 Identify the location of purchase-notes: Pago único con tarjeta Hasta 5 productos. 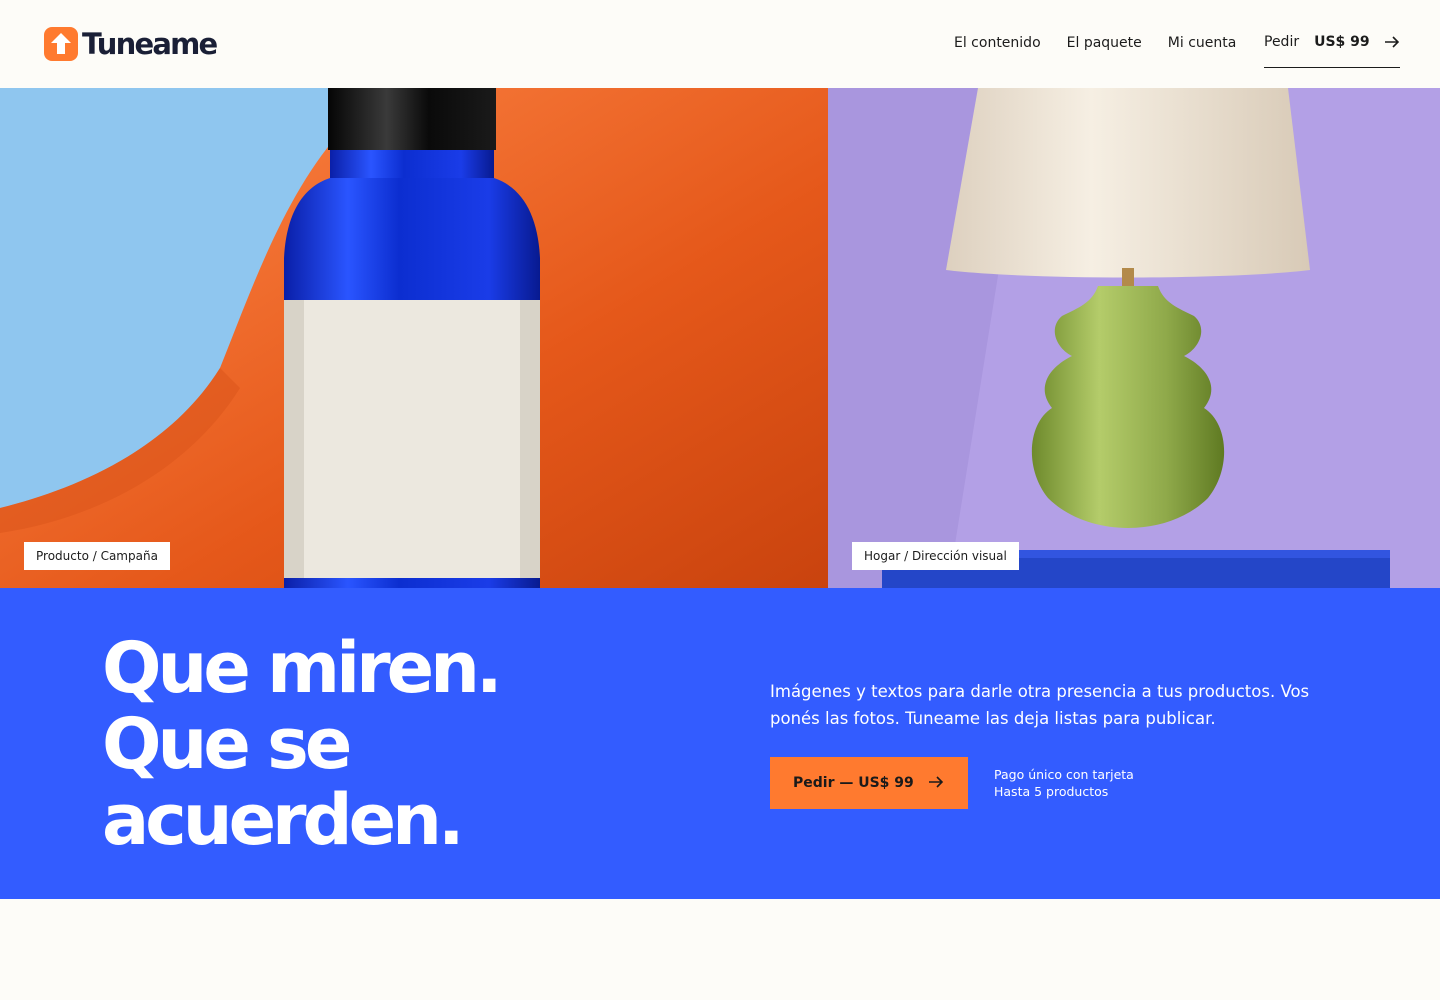
(1064, 783).